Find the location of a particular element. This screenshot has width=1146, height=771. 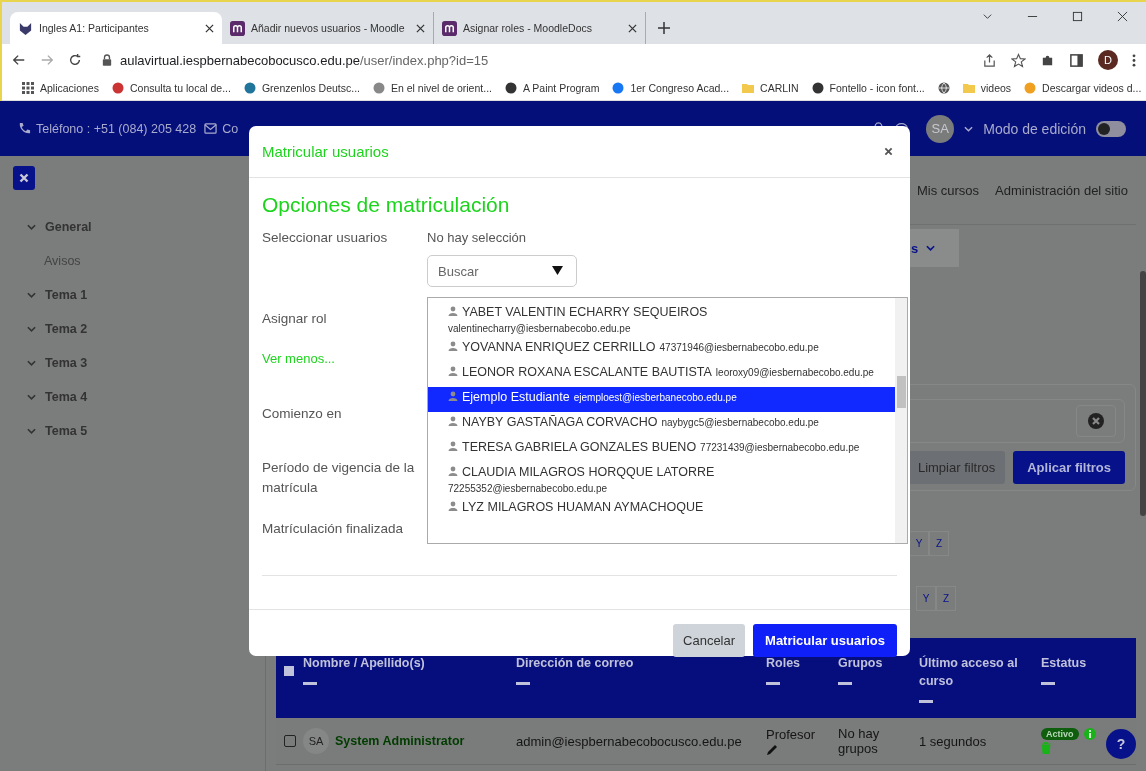

folder-icon is located at coordinates (968, 88).